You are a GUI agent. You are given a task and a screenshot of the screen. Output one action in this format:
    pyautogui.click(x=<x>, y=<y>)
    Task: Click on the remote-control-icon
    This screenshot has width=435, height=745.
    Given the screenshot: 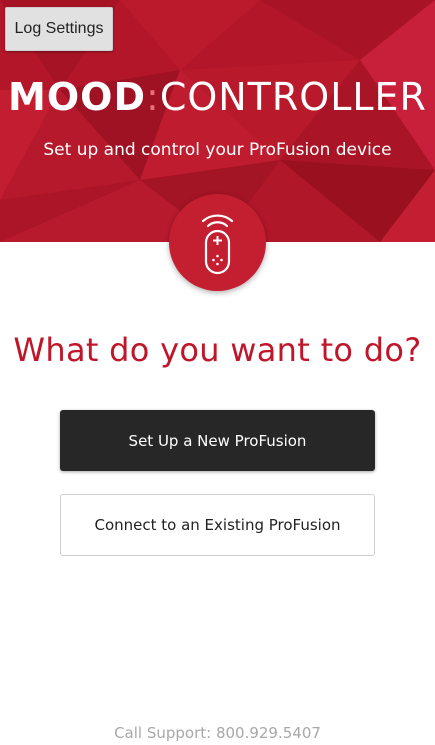 What is the action you would take?
    pyautogui.click(x=217, y=244)
    